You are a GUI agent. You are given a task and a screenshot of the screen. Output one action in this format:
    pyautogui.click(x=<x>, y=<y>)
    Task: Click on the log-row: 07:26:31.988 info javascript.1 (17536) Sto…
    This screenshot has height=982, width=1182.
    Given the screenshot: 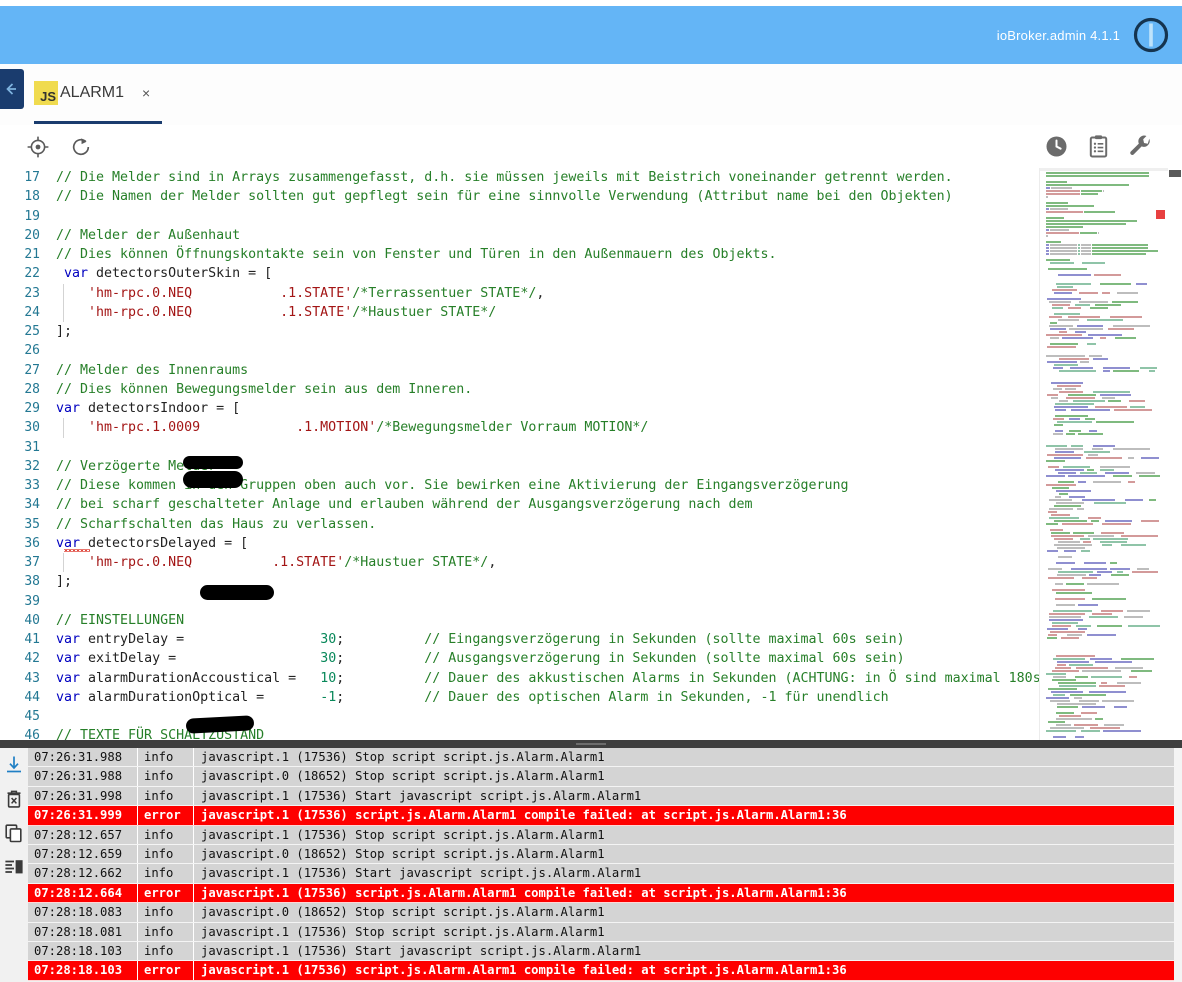 What is the action you would take?
    pyautogui.click(x=605, y=758)
    